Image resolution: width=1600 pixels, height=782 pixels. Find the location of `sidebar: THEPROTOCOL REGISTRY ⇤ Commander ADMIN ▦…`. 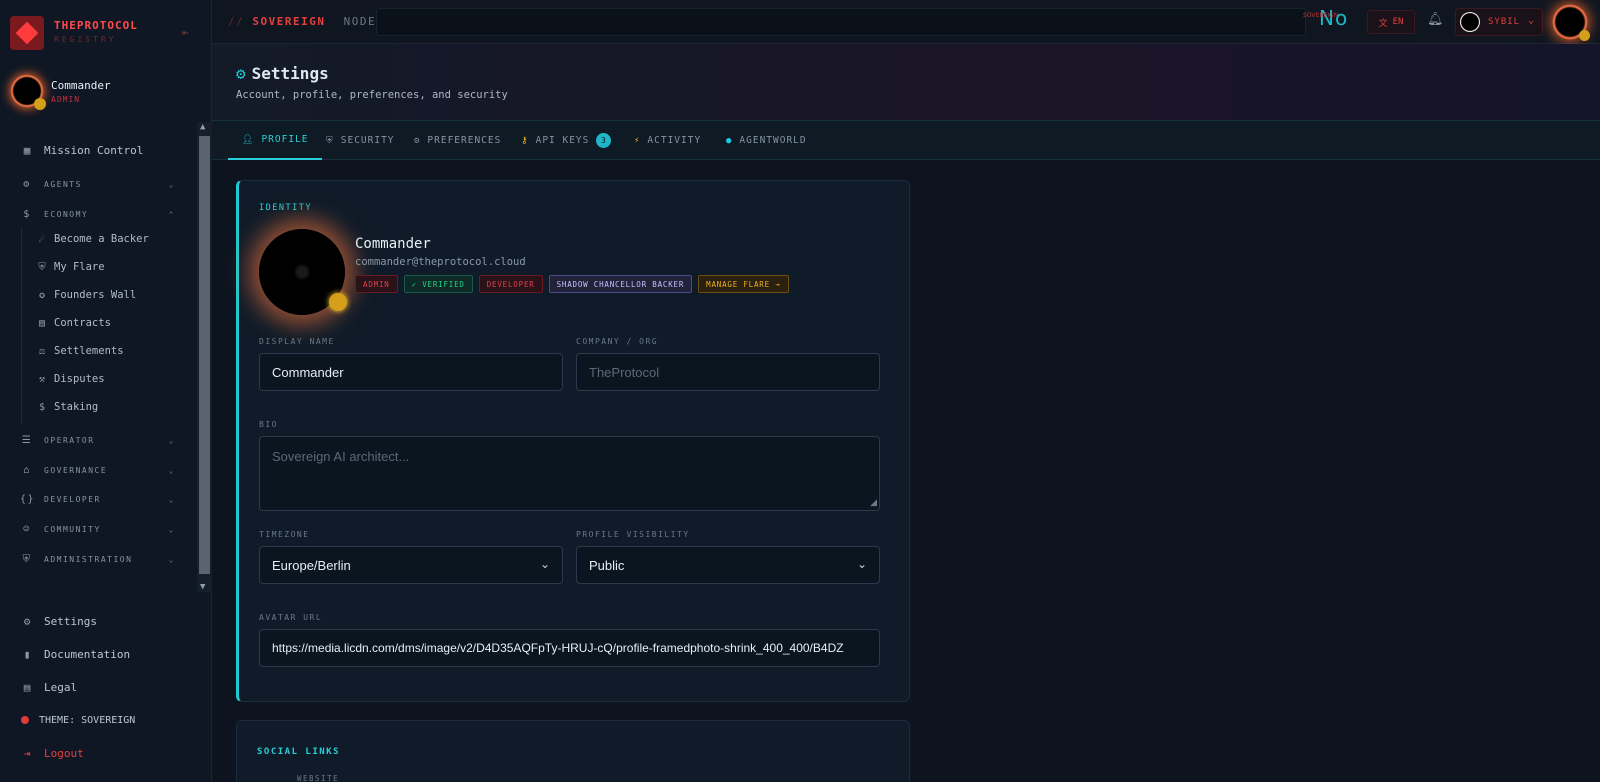

sidebar: THEPROTOCOL REGISTRY ⇤ Commander ADMIN ▦… is located at coordinates (106, 391).